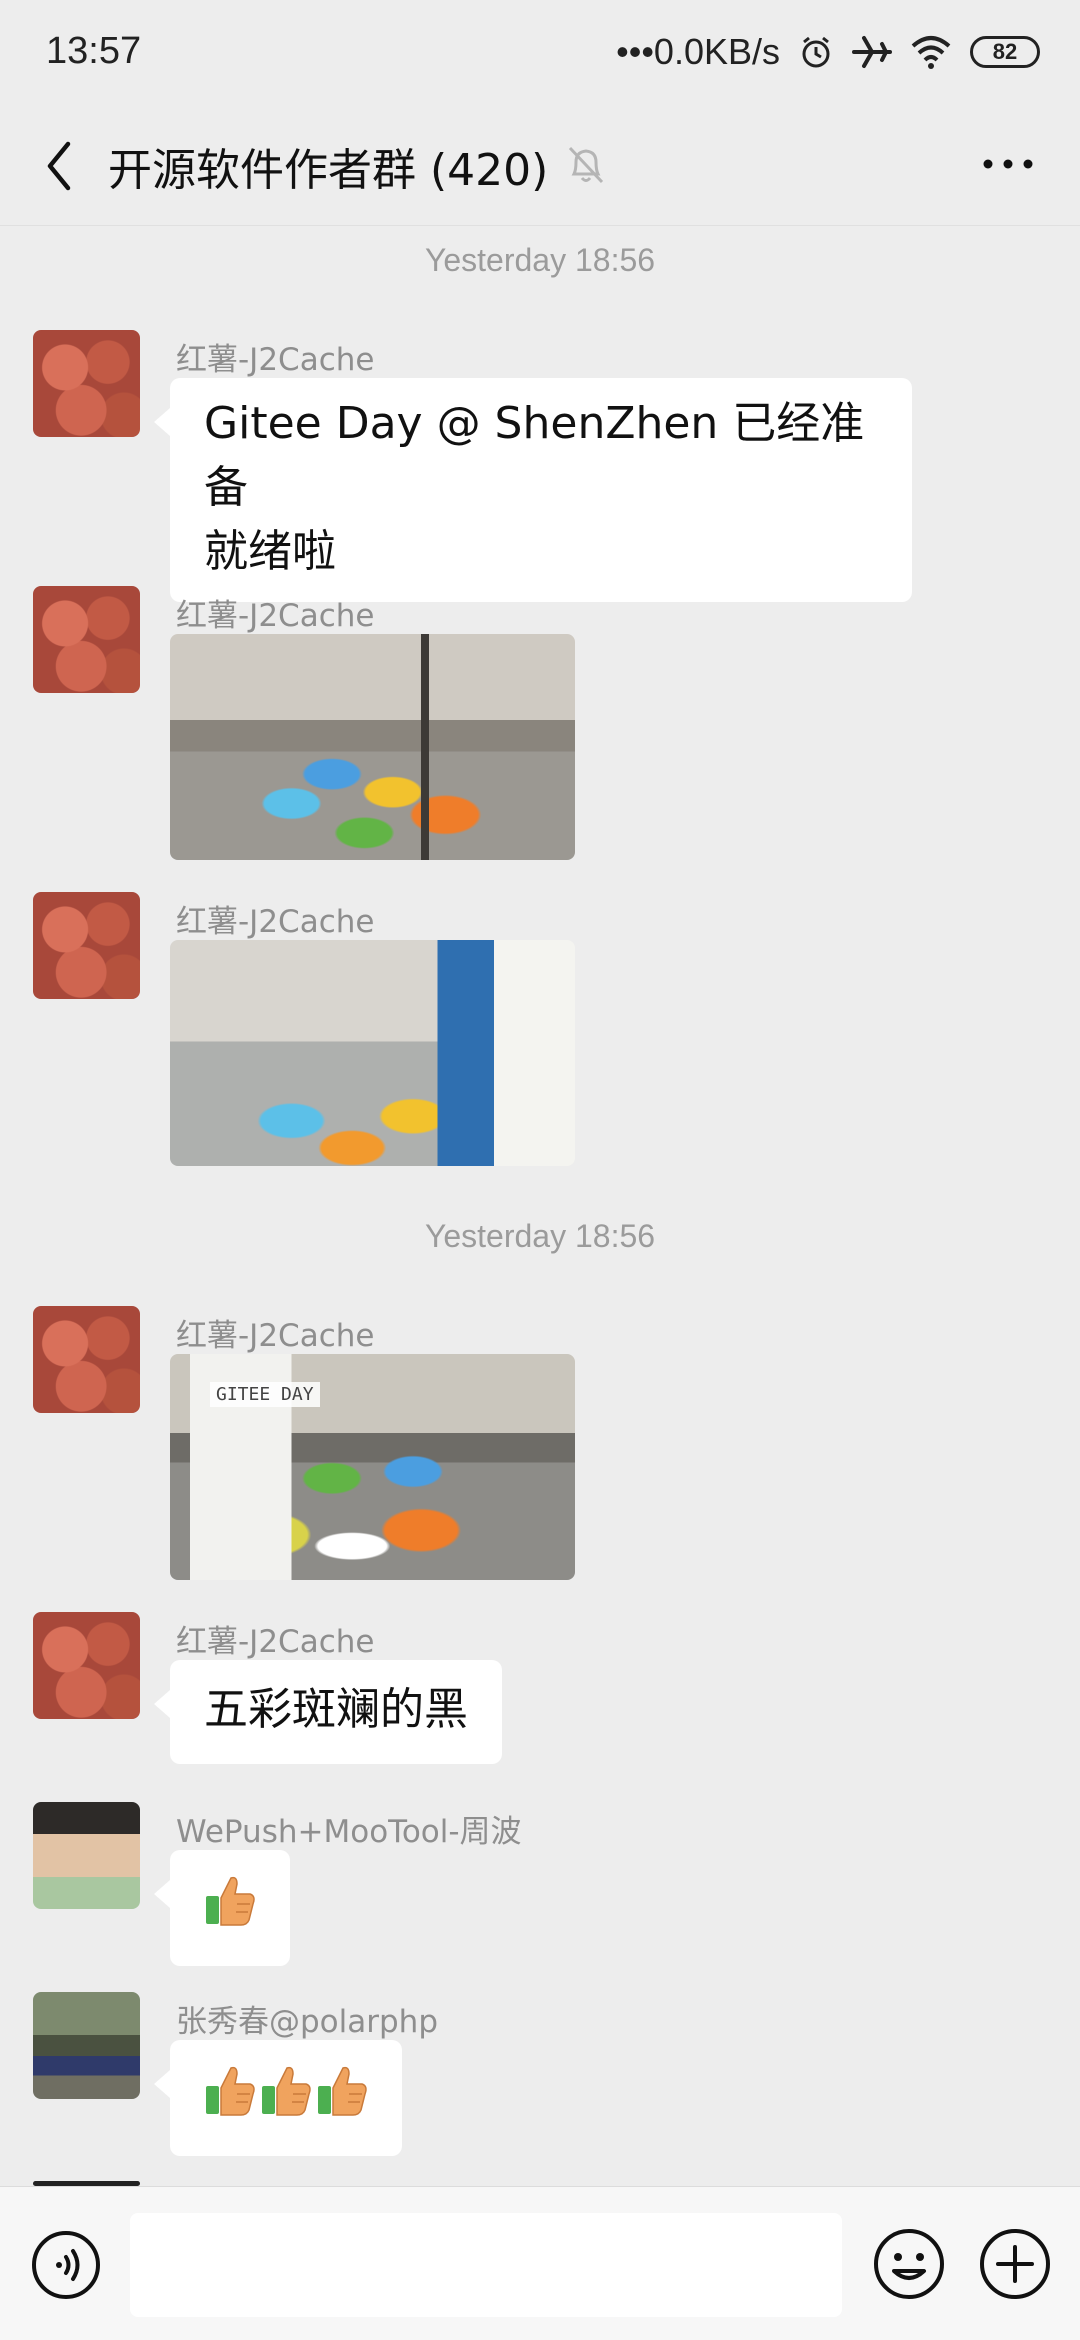 The height and width of the screenshot is (2340, 1080). Describe the element at coordinates (372, 1467) in the screenshot. I see `image-message: GITEE DAY` at that location.